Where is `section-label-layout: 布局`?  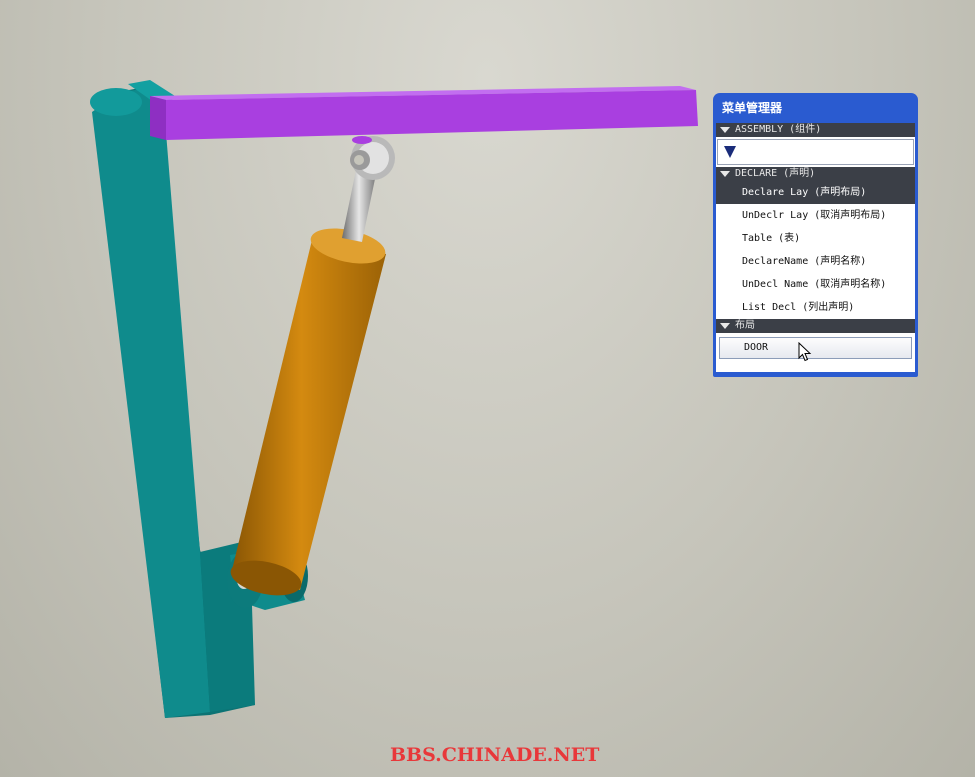 section-label-layout: 布局 is located at coordinates (745, 325).